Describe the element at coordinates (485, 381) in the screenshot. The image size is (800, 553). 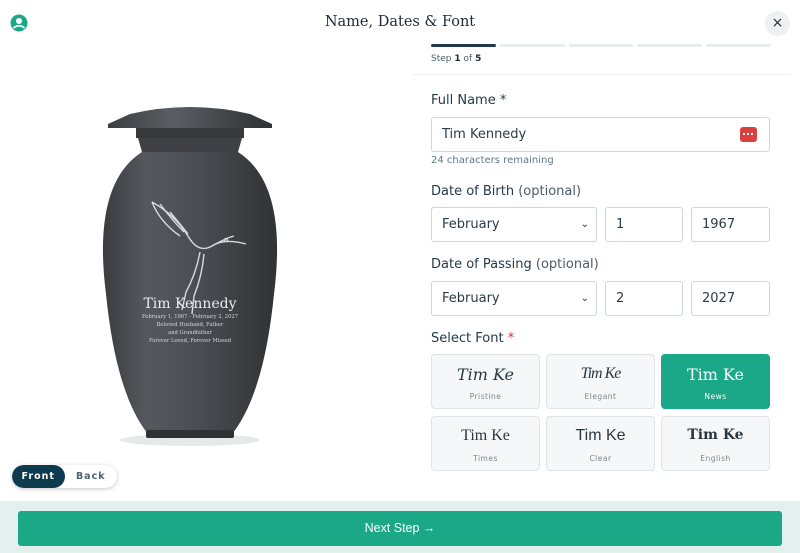
I see `font-option-pristine: Tim Ke Pristine` at that location.